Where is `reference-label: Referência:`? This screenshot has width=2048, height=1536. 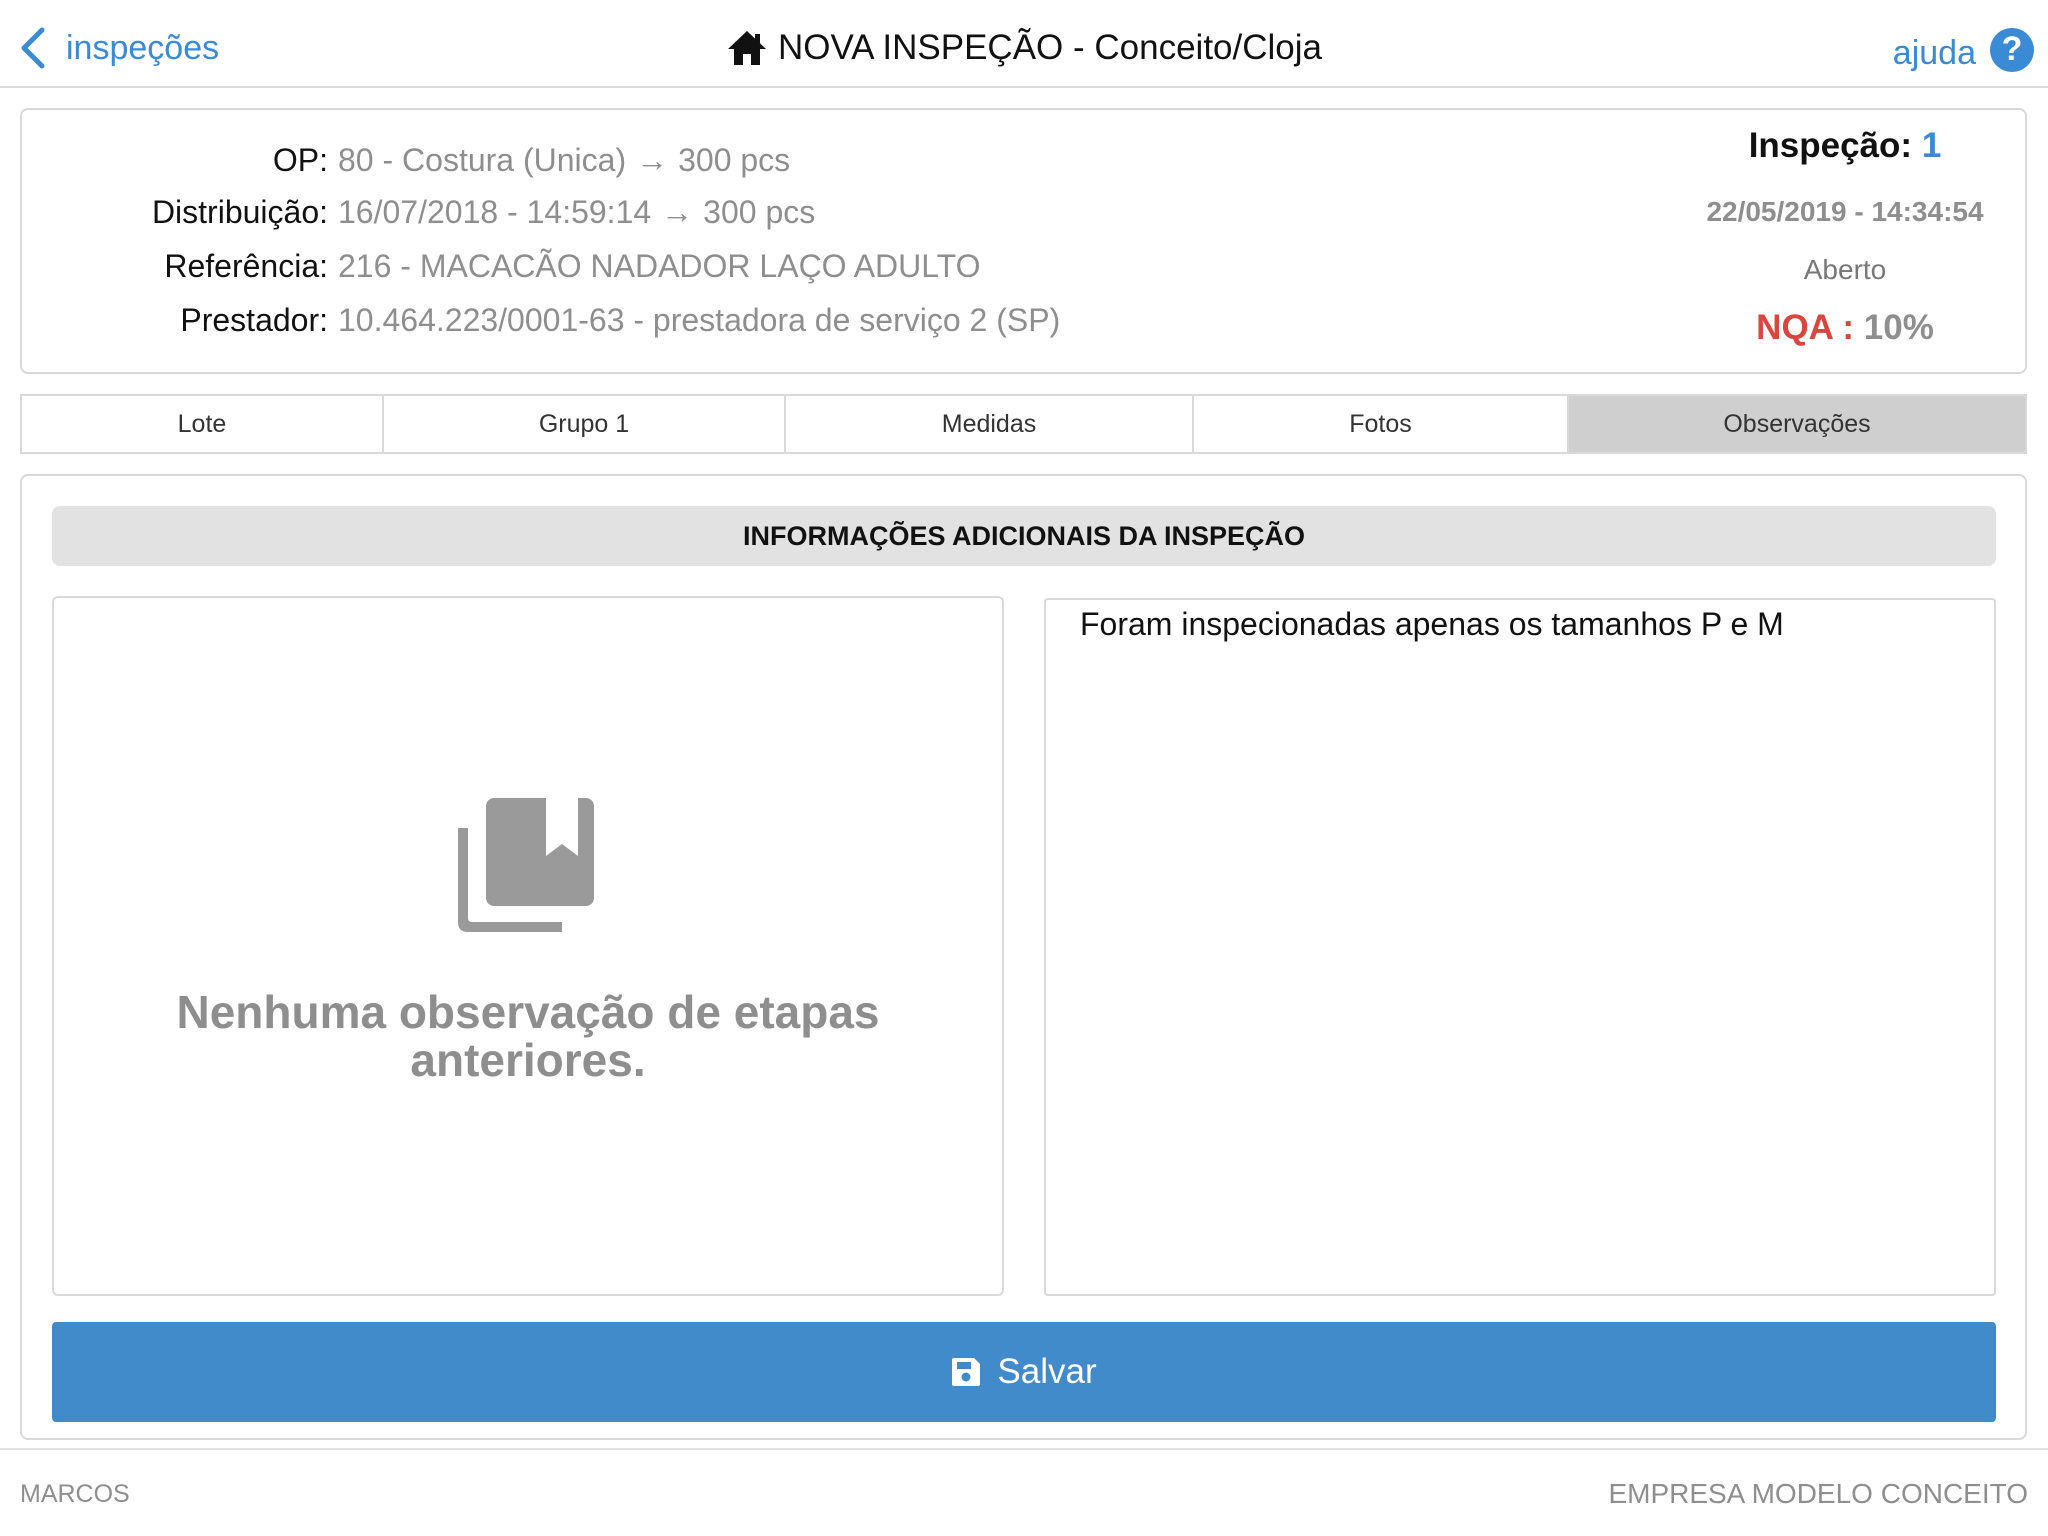 reference-label: Referência: is located at coordinates (246, 266).